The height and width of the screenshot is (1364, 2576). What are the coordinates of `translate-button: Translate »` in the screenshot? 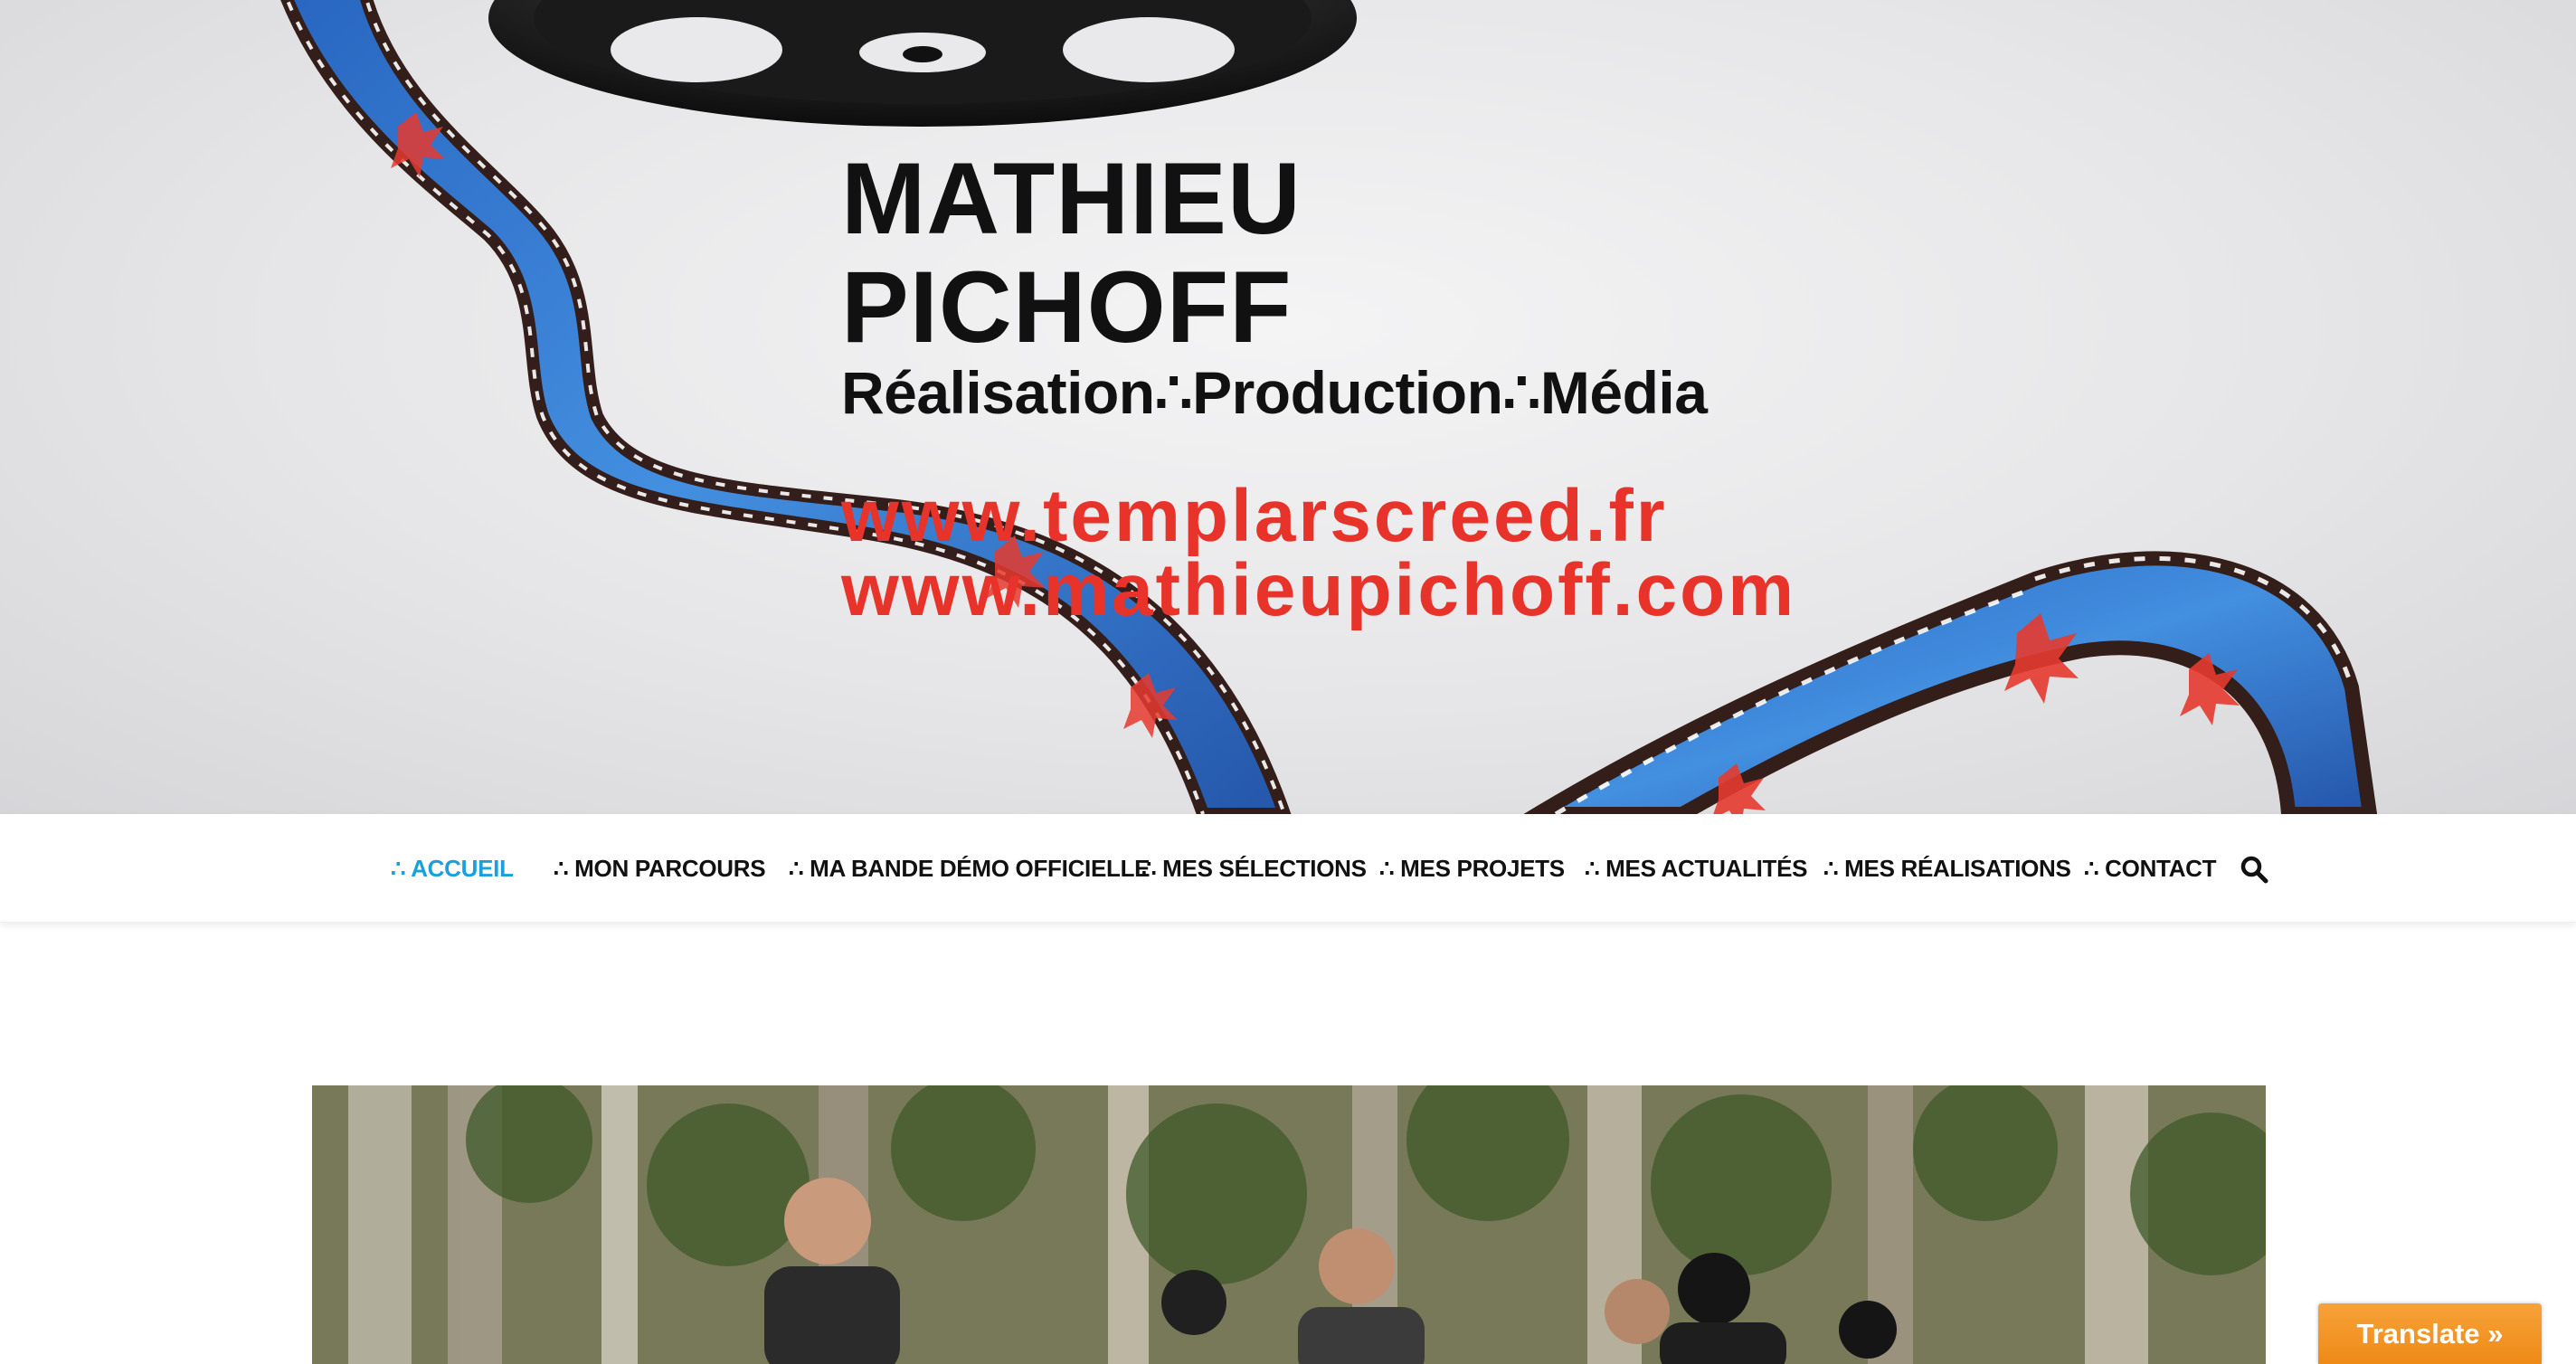 It's located at (2430, 1333).